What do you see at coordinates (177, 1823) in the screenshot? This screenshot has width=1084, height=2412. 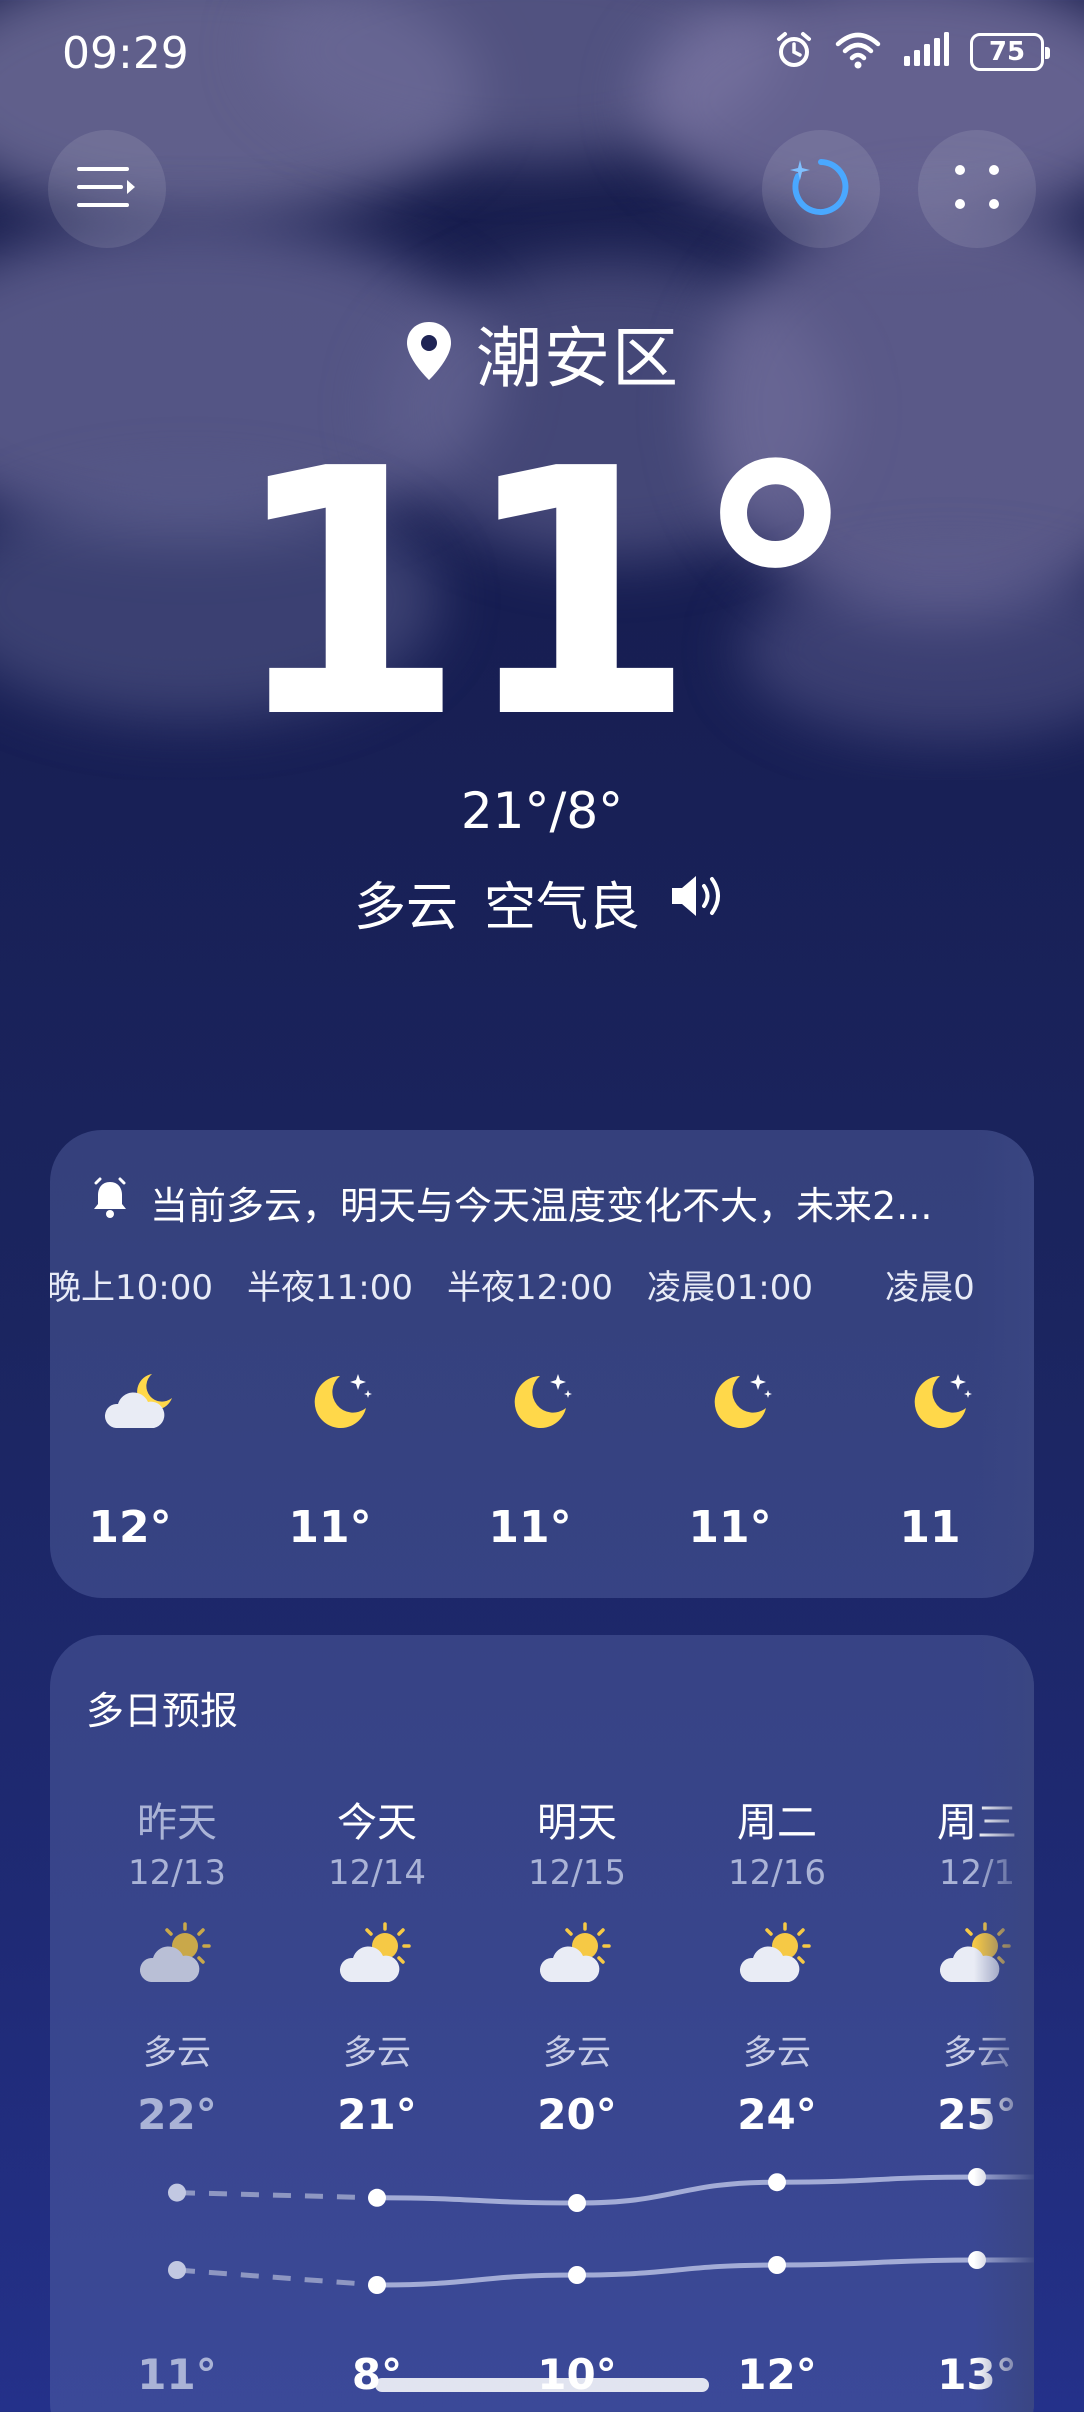 I see `day-name: 昨天` at bounding box center [177, 1823].